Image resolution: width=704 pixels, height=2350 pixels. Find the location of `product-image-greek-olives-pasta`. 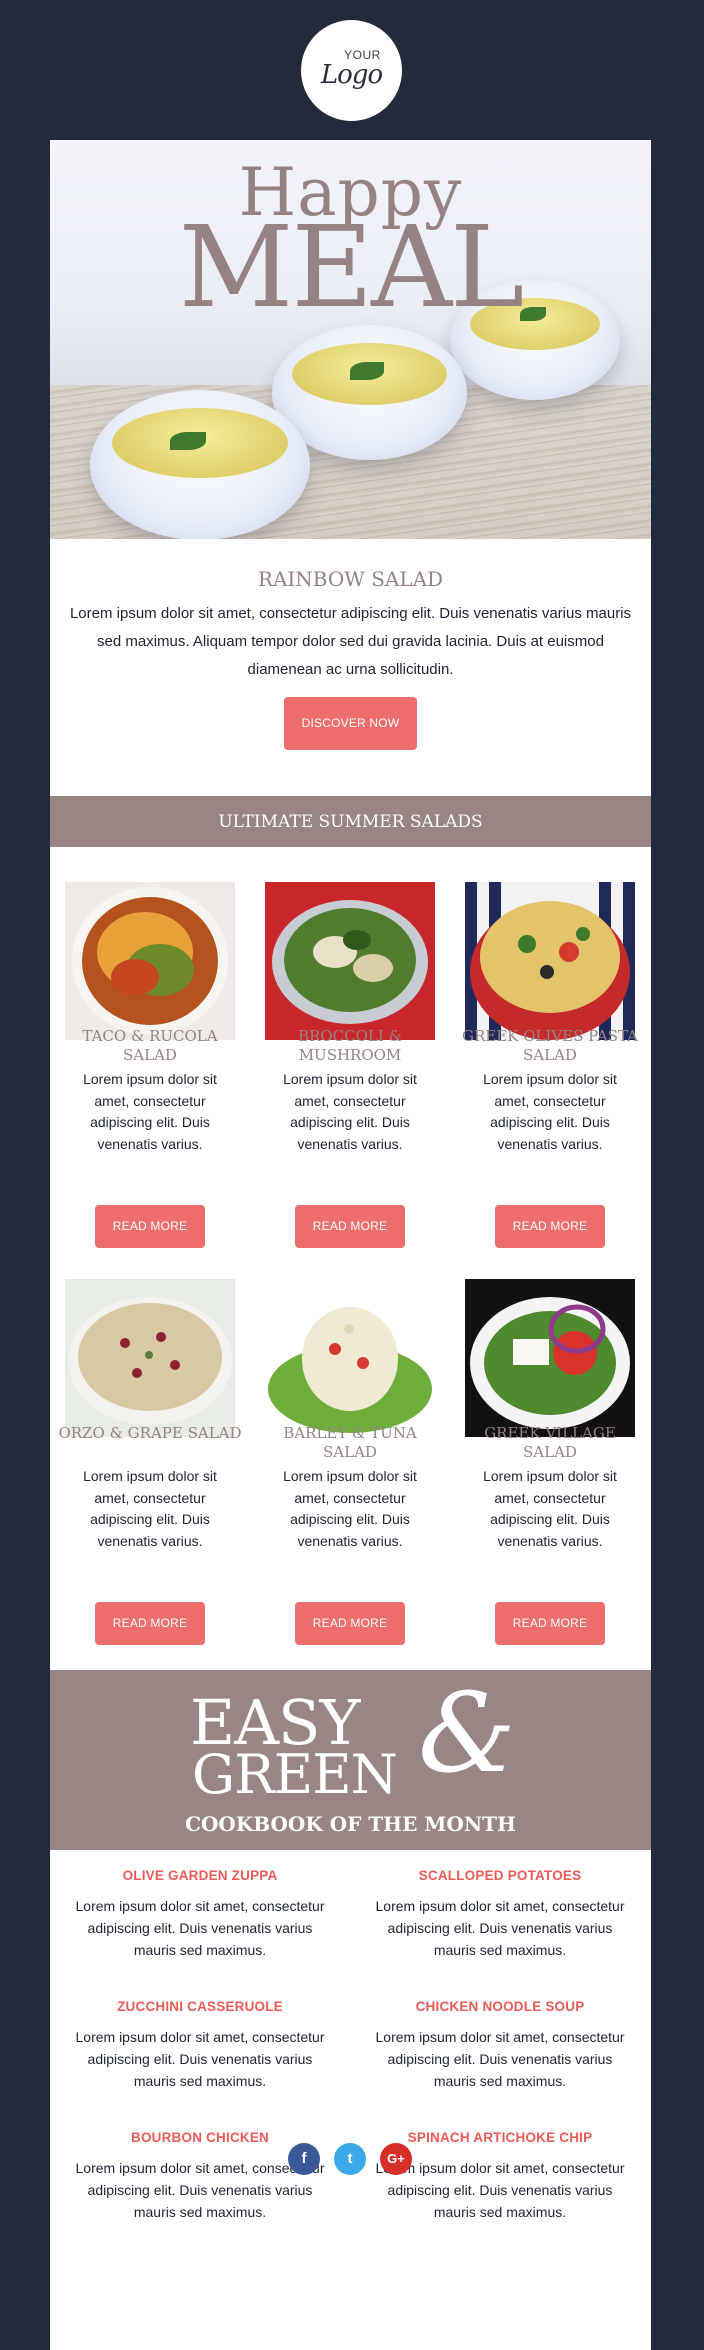

product-image-greek-olives-pasta is located at coordinates (550, 961).